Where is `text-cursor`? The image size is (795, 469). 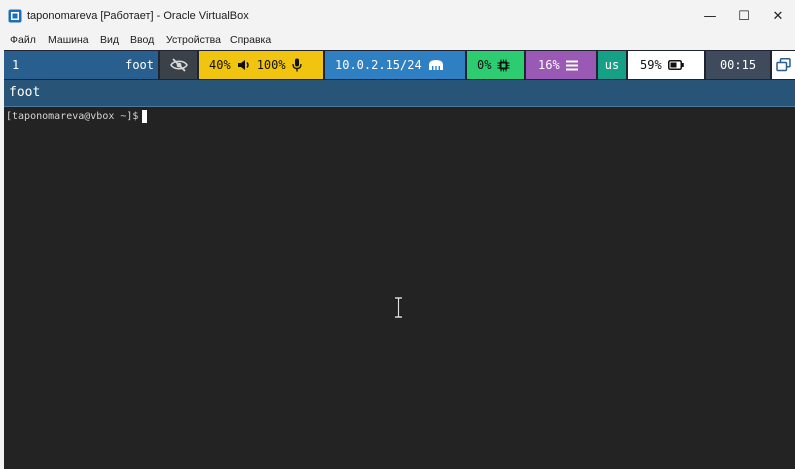 text-cursor is located at coordinates (145, 116).